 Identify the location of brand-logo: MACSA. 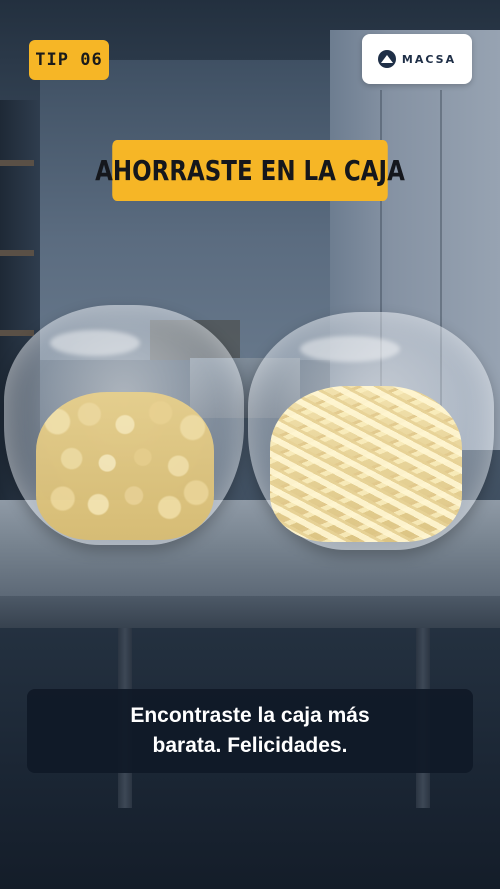
(417, 59).